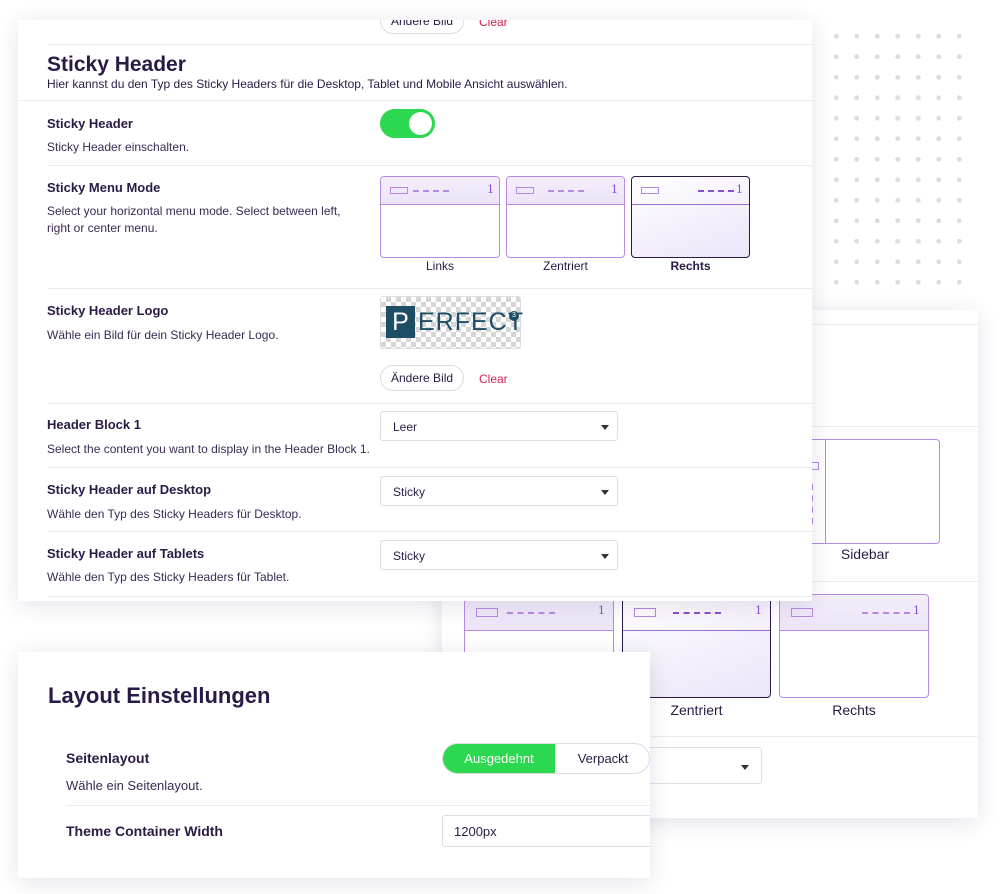 The height and width of the screenshot is (894, 1000). What do you see at coordinates (565, 266) in the screenshot?
I see `sticky-mode-center-caption: Zentriert` at bounding box center [565, 266].